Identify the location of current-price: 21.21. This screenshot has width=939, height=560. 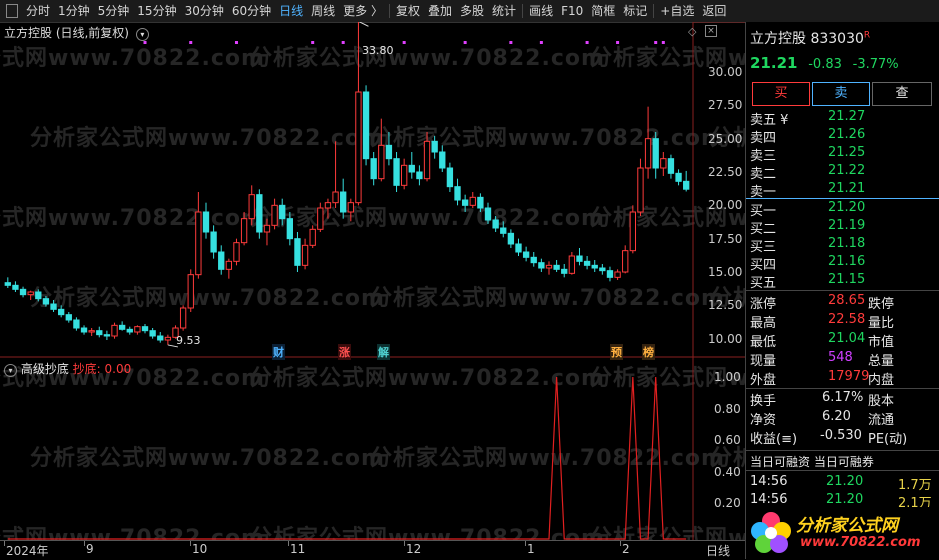
(774, 63).